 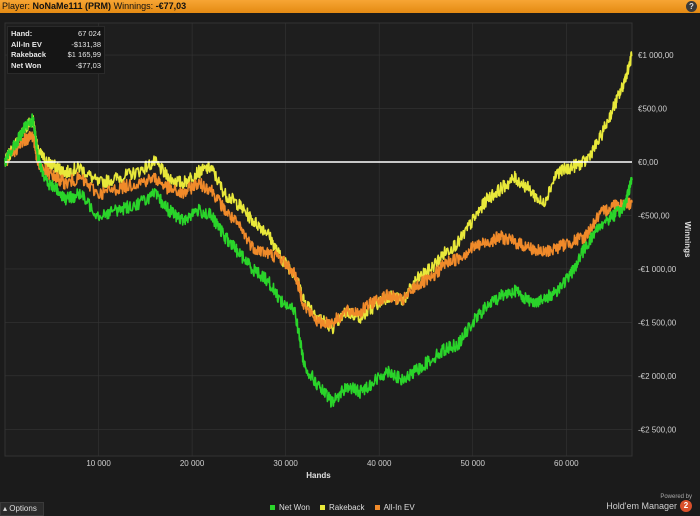 I want to click on y-axis-label: Winnings, so click(x=687, y=240).